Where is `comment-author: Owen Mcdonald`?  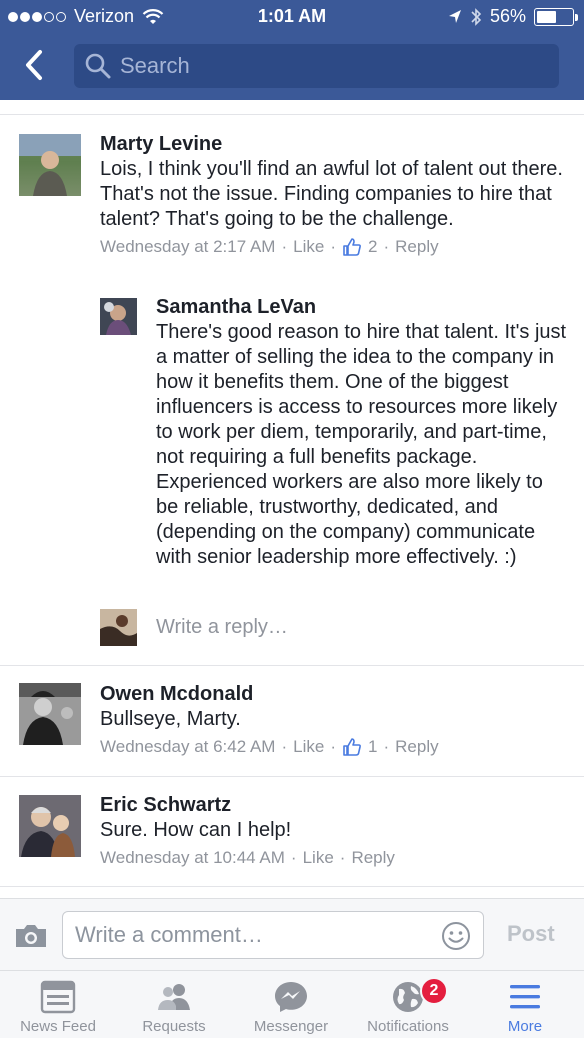
comment-author: Owen Mcdonald is located at coordinates (335, 694).